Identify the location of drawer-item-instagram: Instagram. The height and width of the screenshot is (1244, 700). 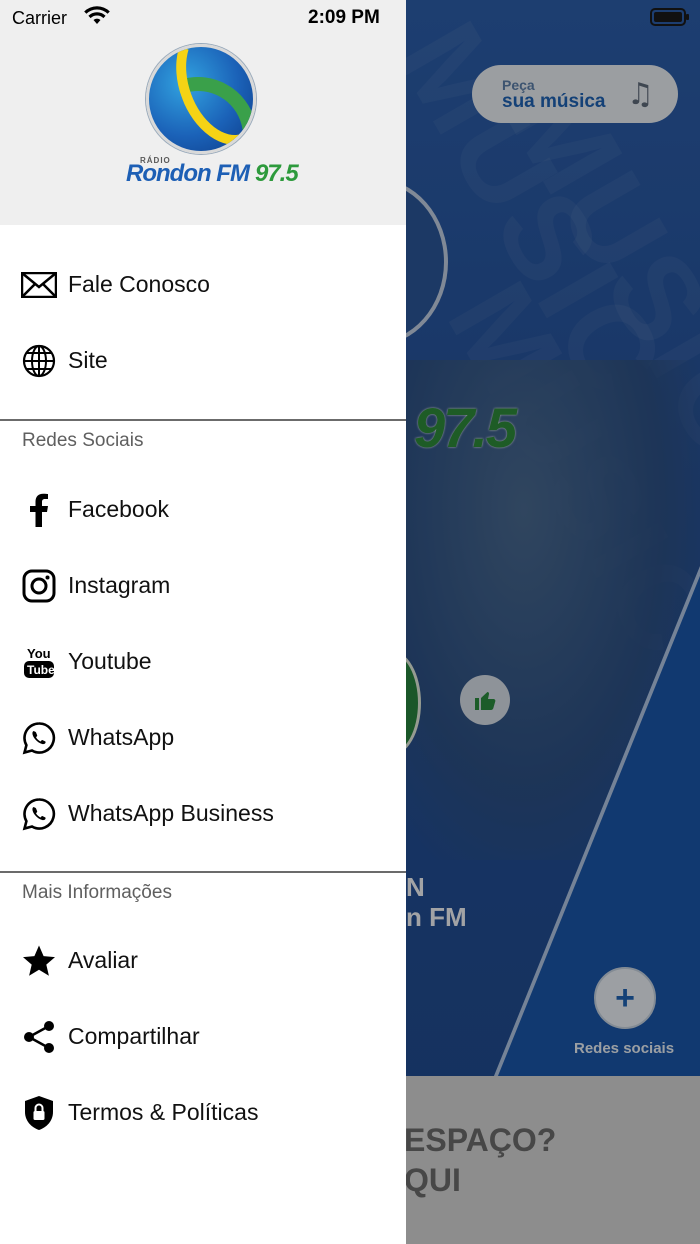
(203, 586).